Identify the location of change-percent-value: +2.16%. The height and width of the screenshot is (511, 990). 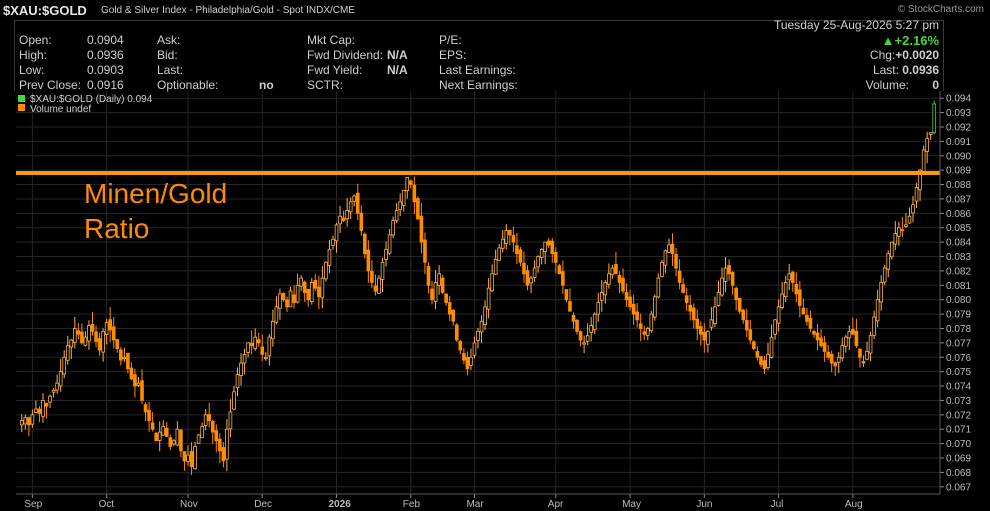
(916, 40).